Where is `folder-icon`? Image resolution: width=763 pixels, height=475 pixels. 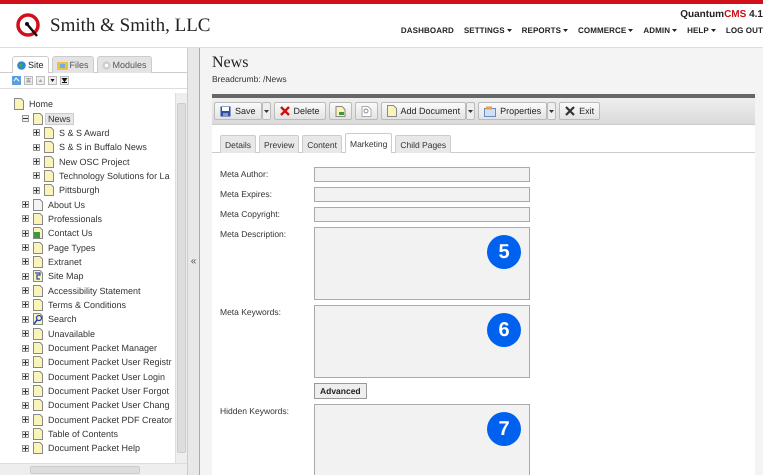
folder-icon is located at coordinates (62, 65).